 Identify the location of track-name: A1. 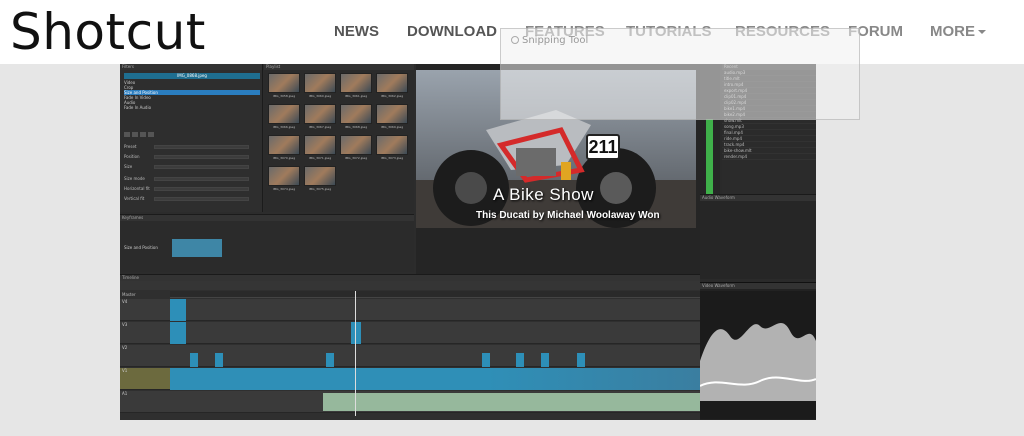
(125, 393).